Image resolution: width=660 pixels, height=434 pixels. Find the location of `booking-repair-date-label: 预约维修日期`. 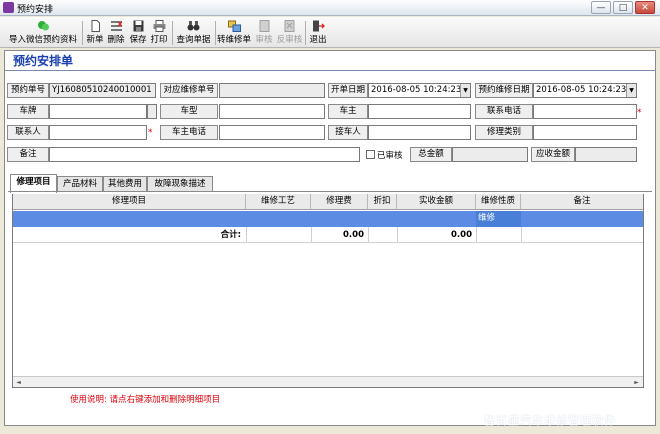

booking-repair-date-label: 预约维修日期 is located at coordinates (504, 90).